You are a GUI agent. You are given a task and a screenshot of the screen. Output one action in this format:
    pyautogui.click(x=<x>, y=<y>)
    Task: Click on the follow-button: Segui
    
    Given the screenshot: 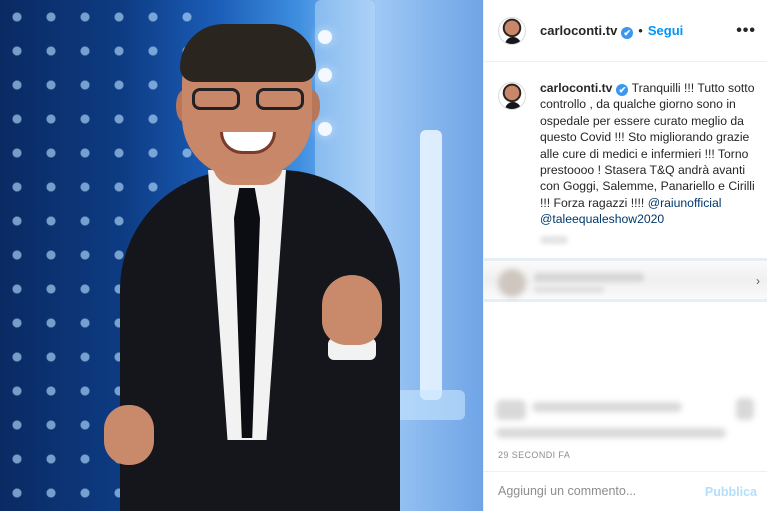 What is the action you would take?
    pyautogui.click(x=665, y=30)
    